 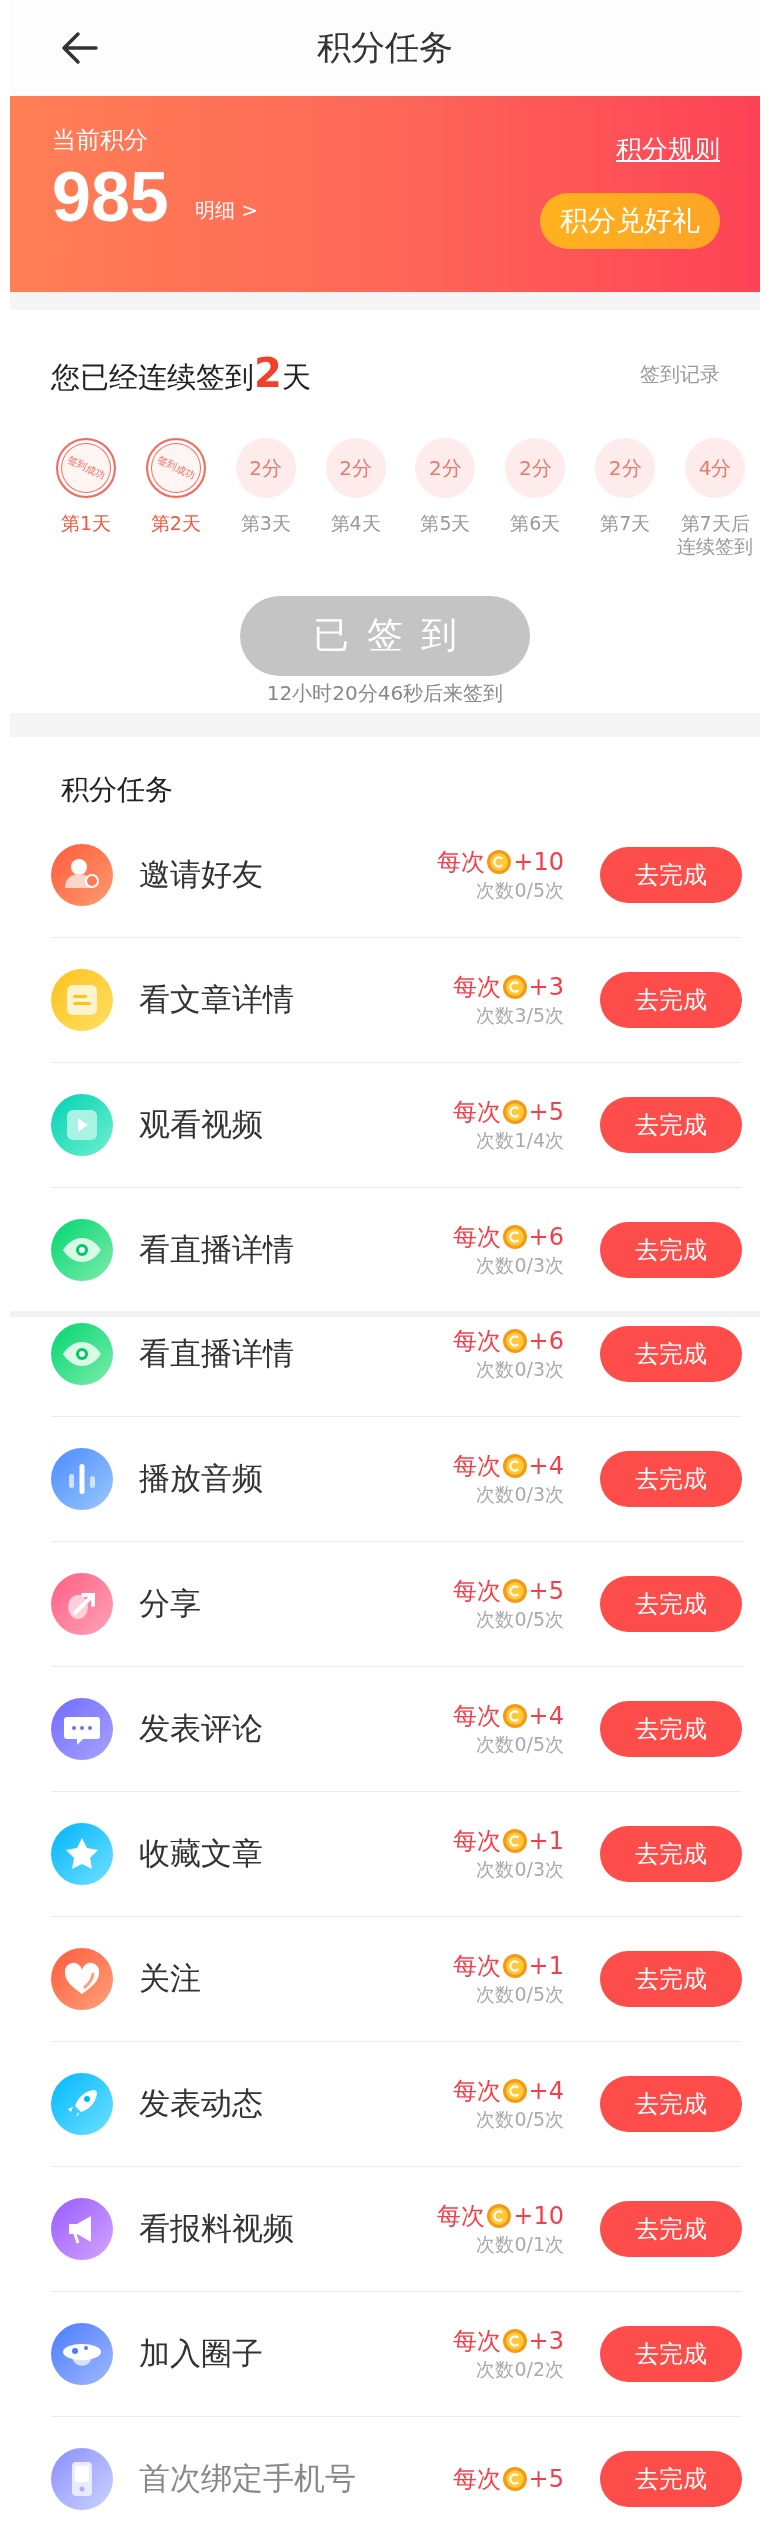 I want to click on reward-points: +1, so click(x=546, y=1965).